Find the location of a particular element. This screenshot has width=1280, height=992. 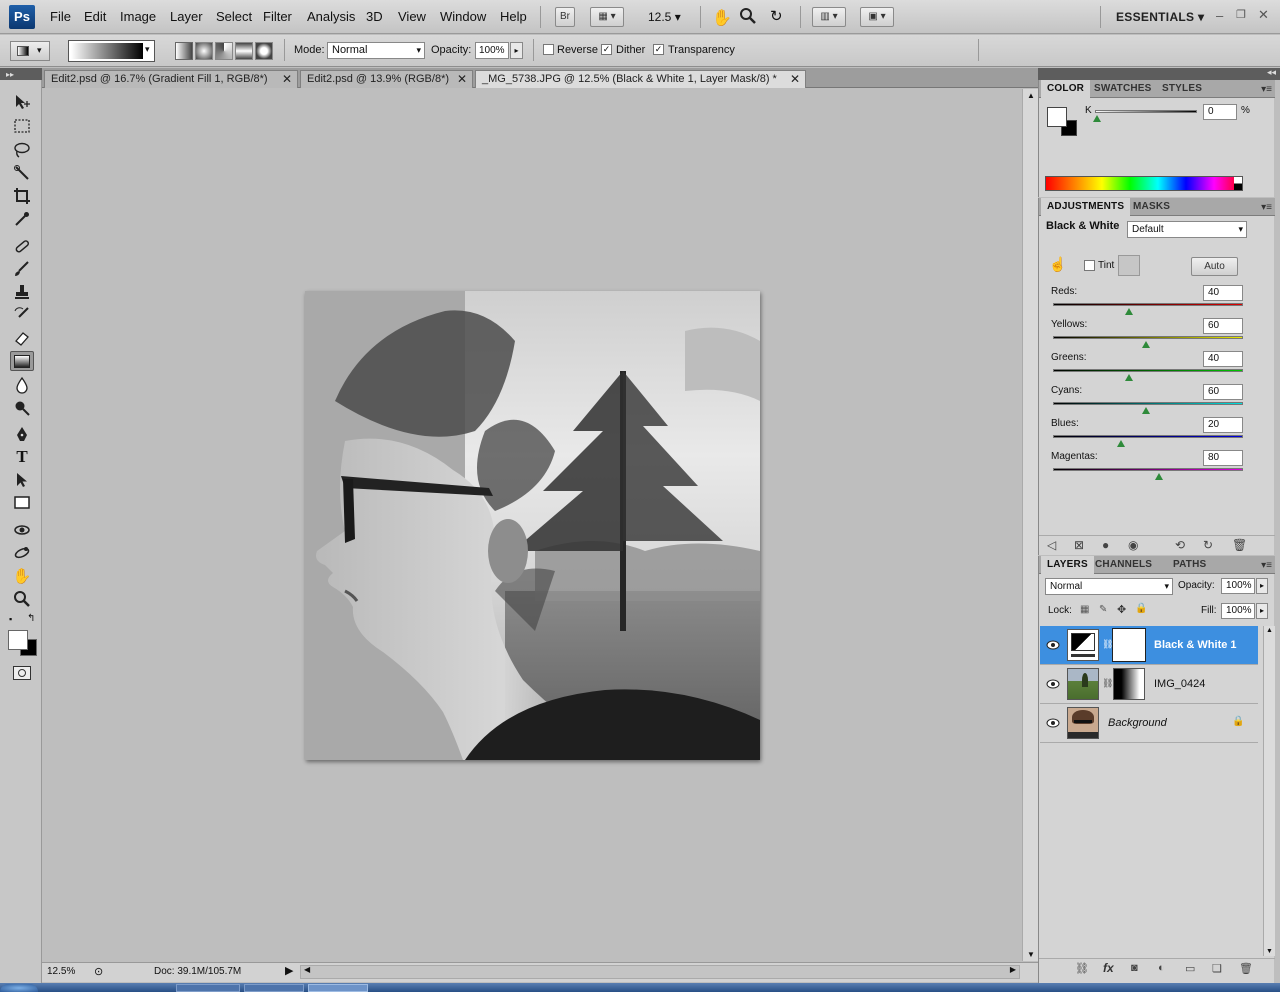

quick-selection-tool-icon is located at coordinates (22, 173).